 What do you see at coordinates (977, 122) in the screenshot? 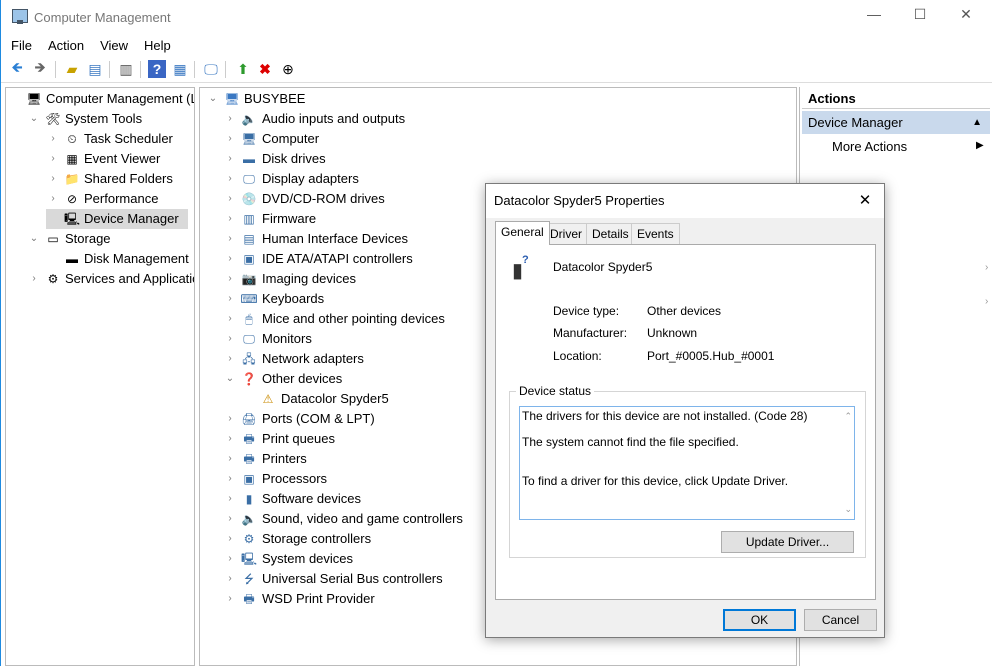
I see `collapse-triangle-icon: ▲` at bounding box center [977, 122].